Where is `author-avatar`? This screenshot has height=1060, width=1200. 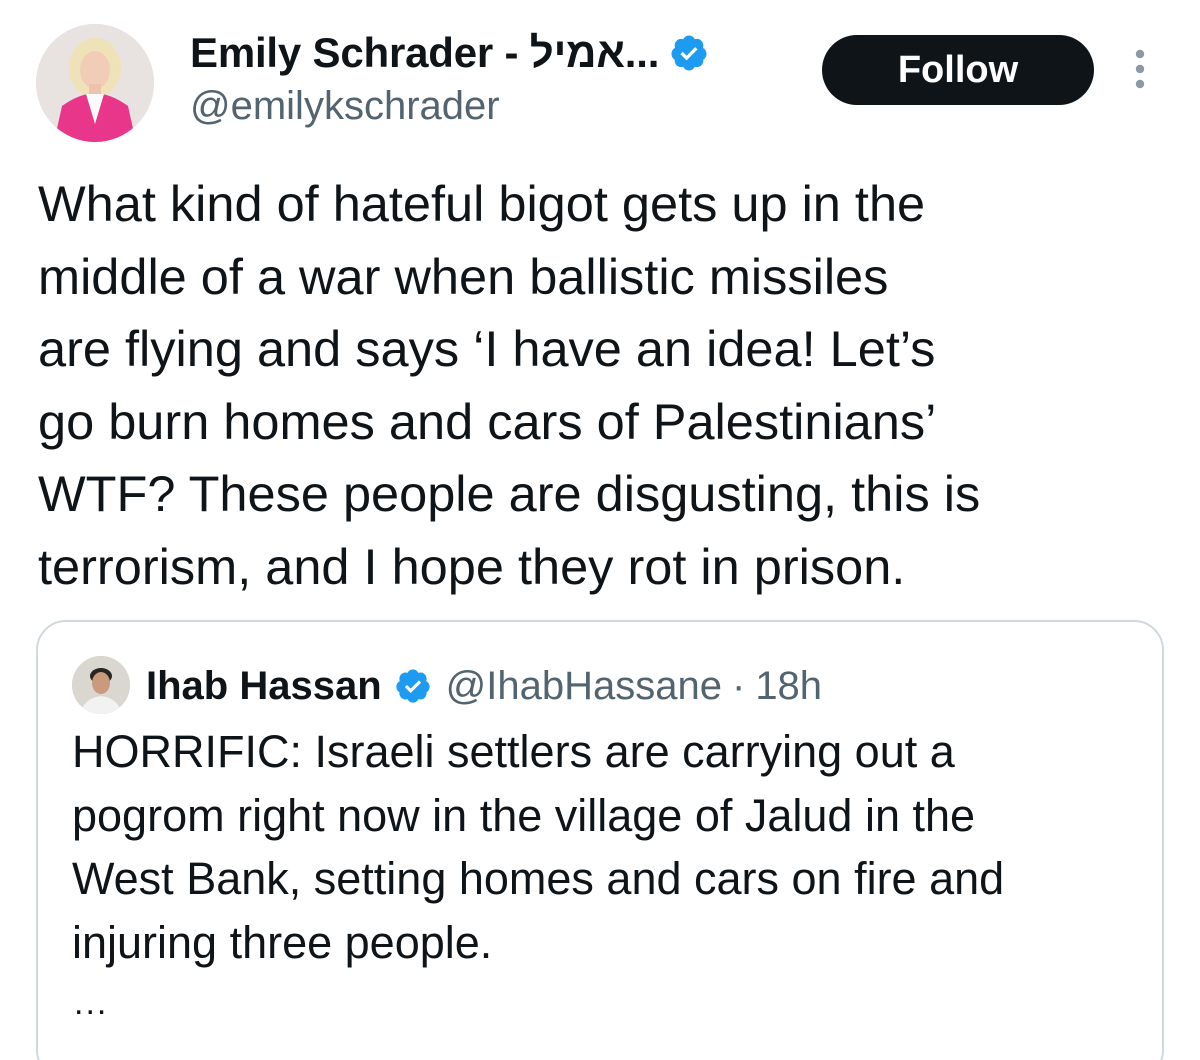 author-avatar is located at coordinates (95, 83).